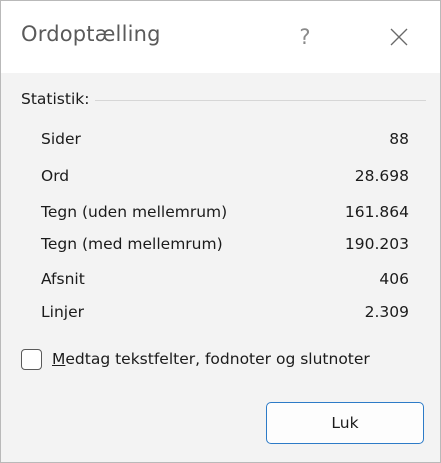  I want to click on dialog-title: Ordoptælling, so click(91, 34).